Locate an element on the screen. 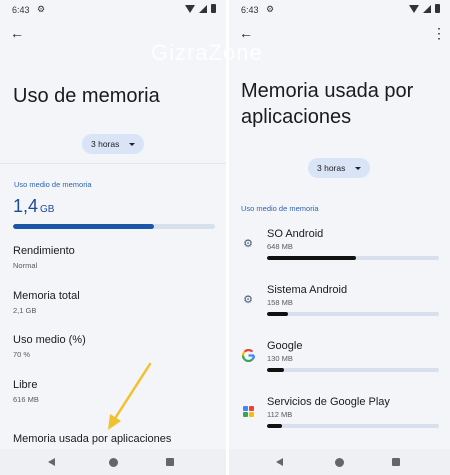 The image size is (450, 475). app-row-google: Google 130 MB is located at coordinates (339, 368).